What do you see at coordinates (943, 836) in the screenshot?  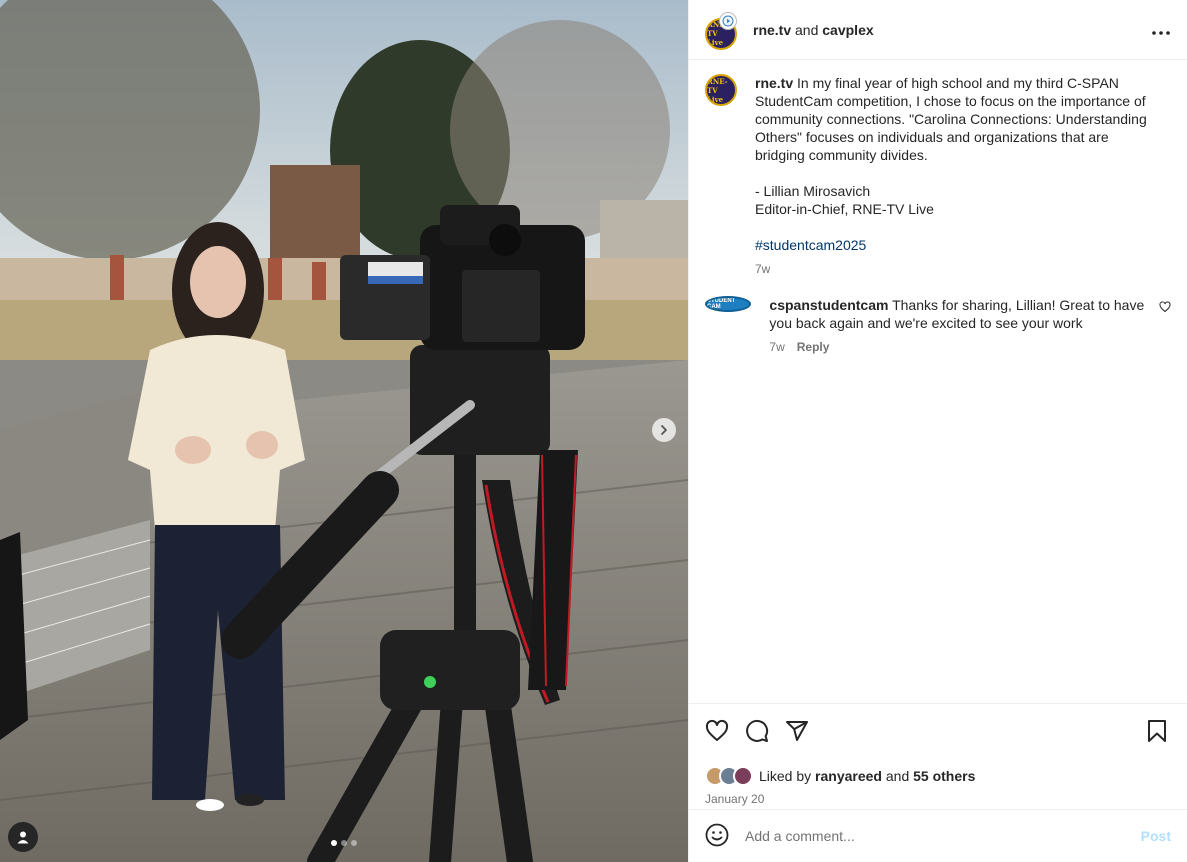 I see `comment-input` at bounding box center [943, 836].